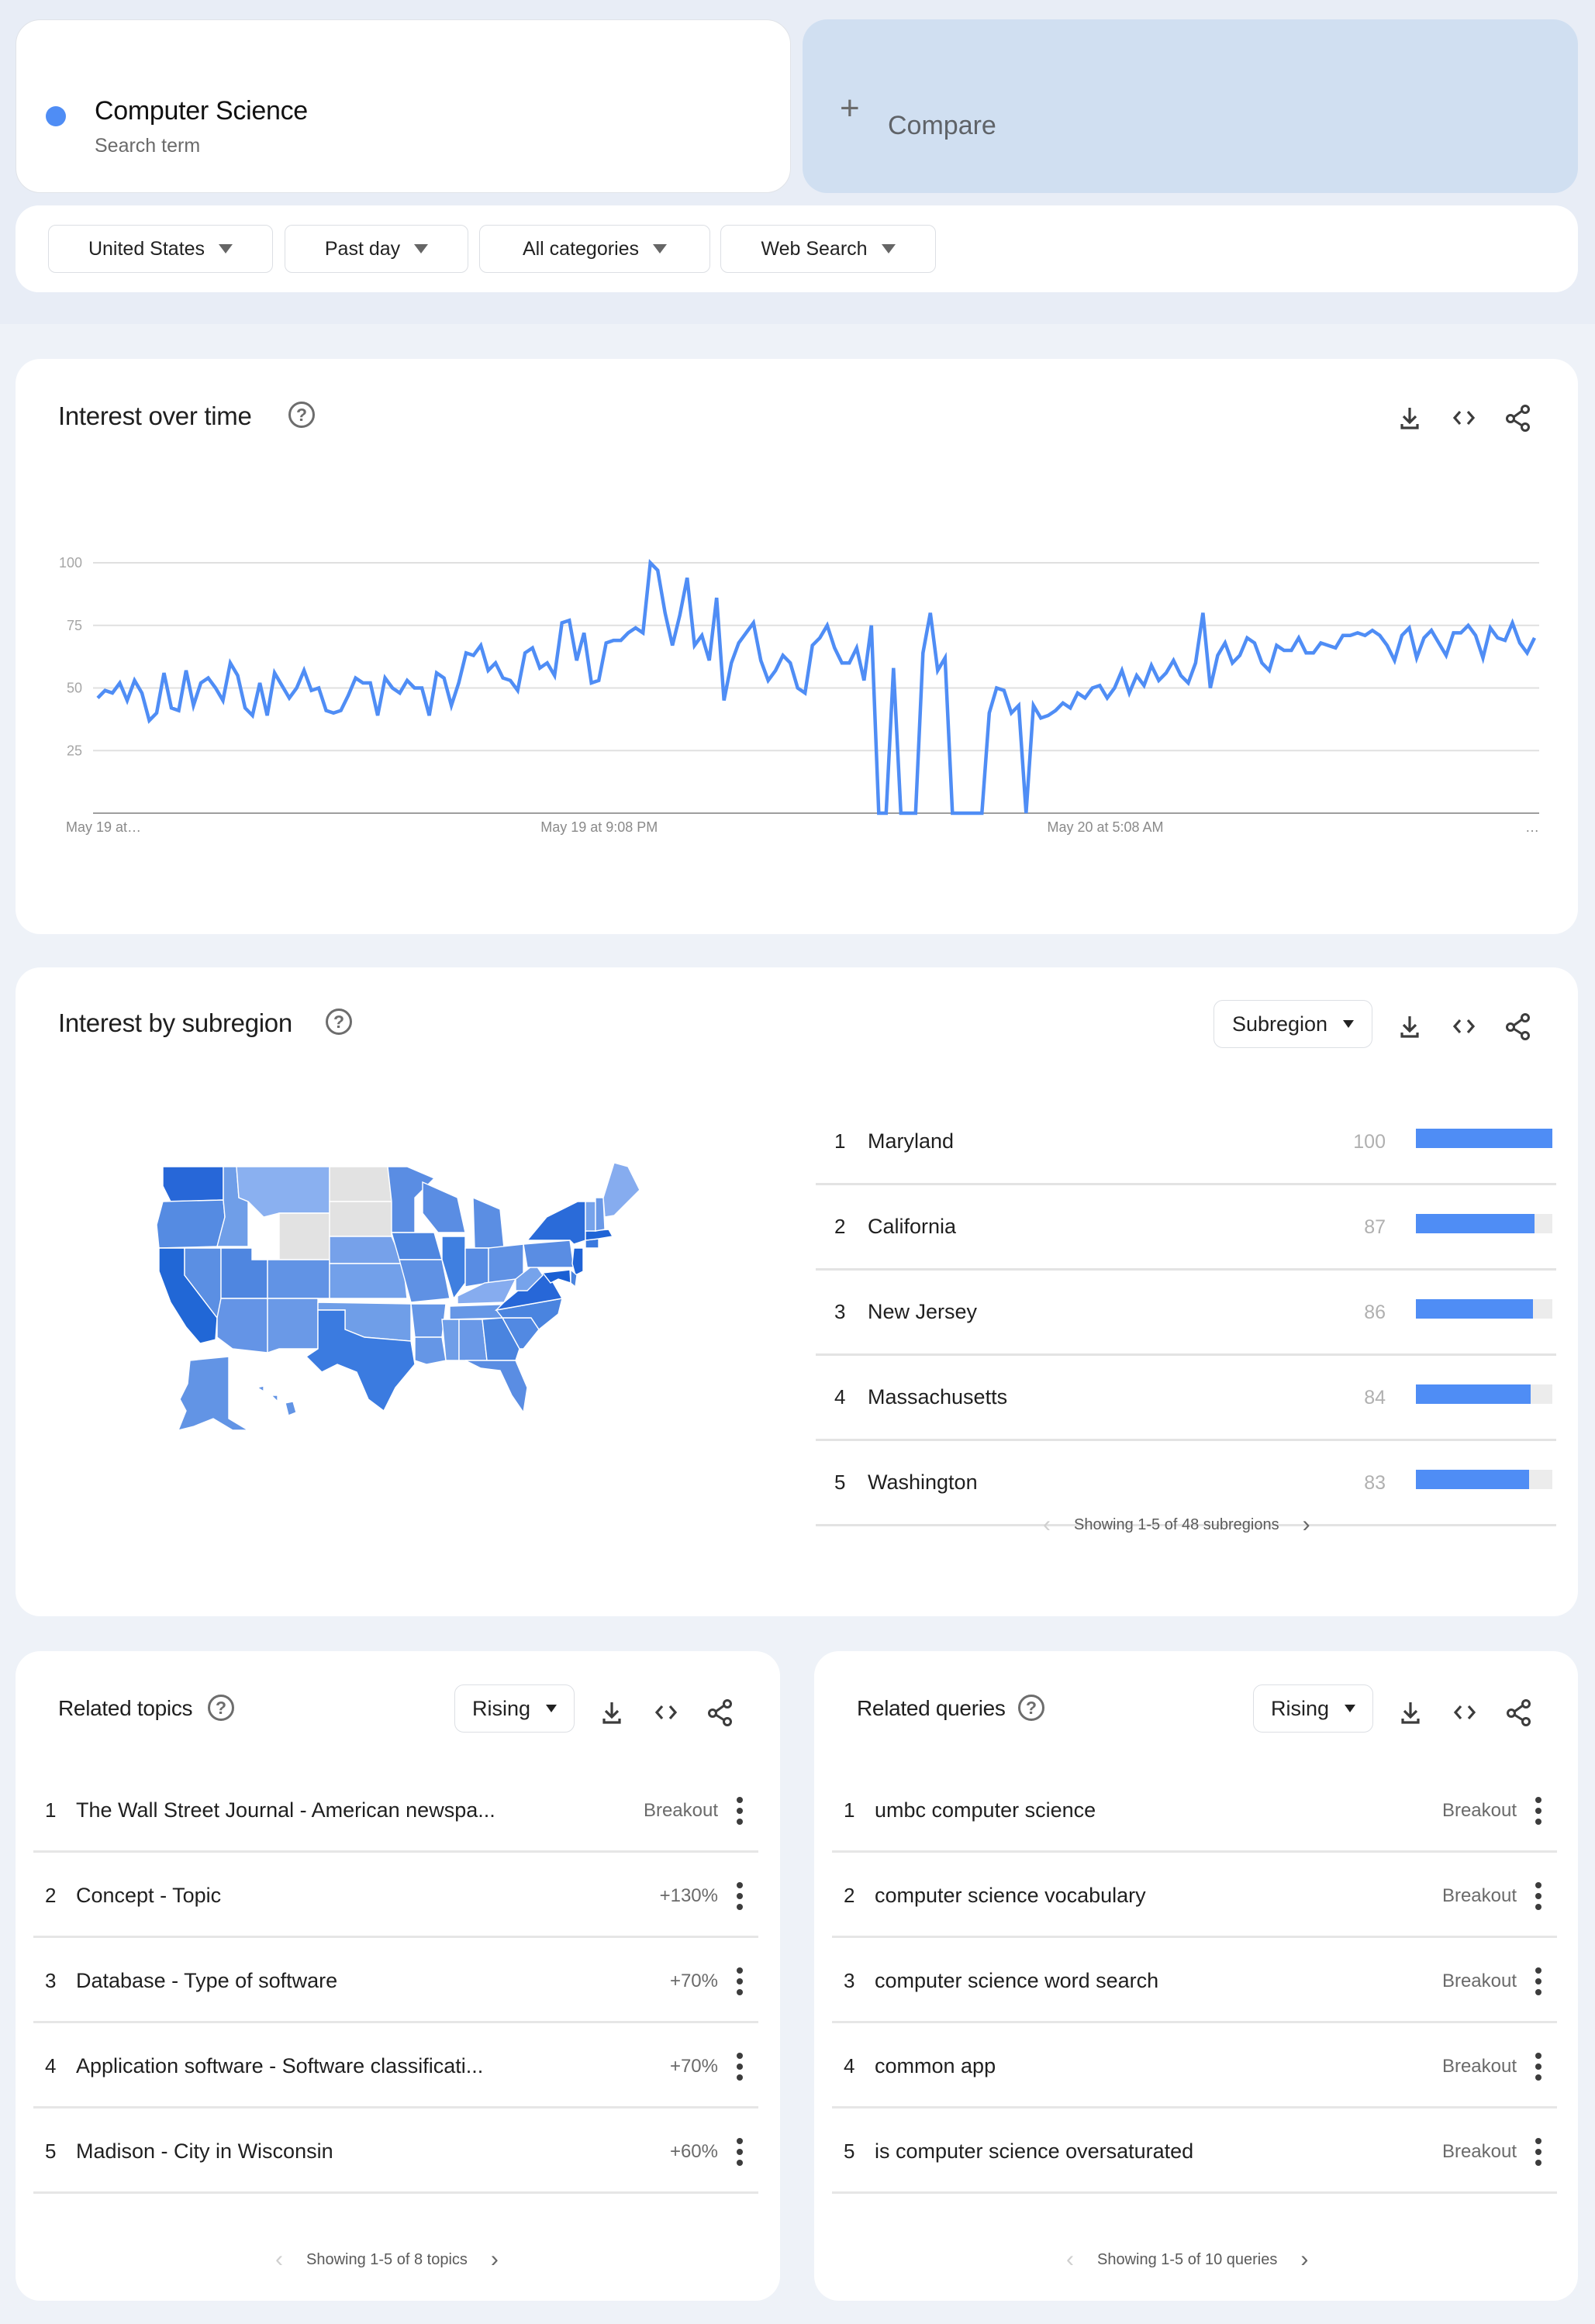  Describe the element at coordinates (912, 1226) in the screenshot. I see `region-name: California` at that location.